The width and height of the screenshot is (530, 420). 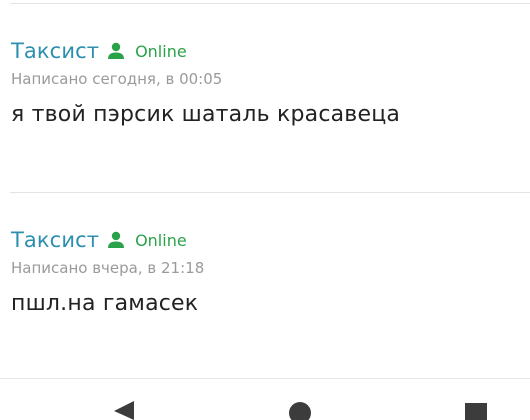 What do you see at coordinates (206, 114) in the screenshot?
I see `post-message: я твой пэрсик шаталь красавеца` at bounding box center [206, 114].